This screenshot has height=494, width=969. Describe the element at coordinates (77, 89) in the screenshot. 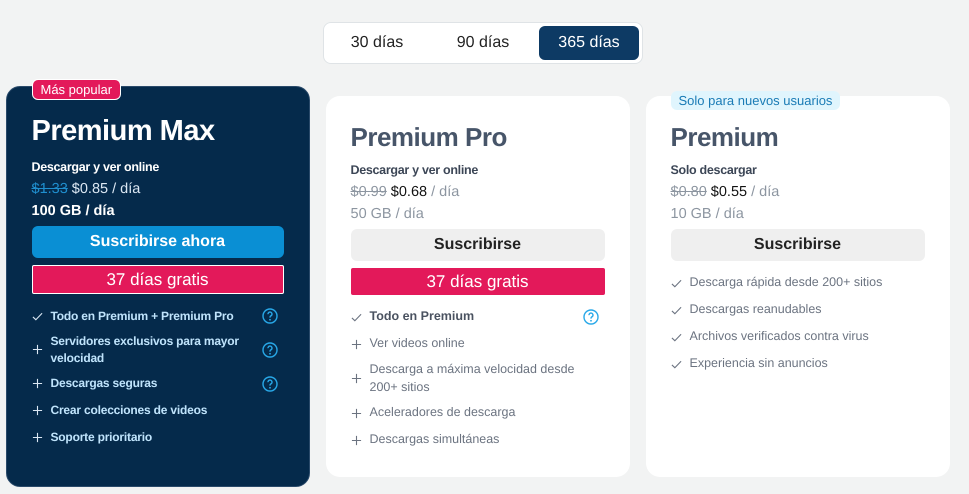

I see `plan-badge: Más popular` at that location.